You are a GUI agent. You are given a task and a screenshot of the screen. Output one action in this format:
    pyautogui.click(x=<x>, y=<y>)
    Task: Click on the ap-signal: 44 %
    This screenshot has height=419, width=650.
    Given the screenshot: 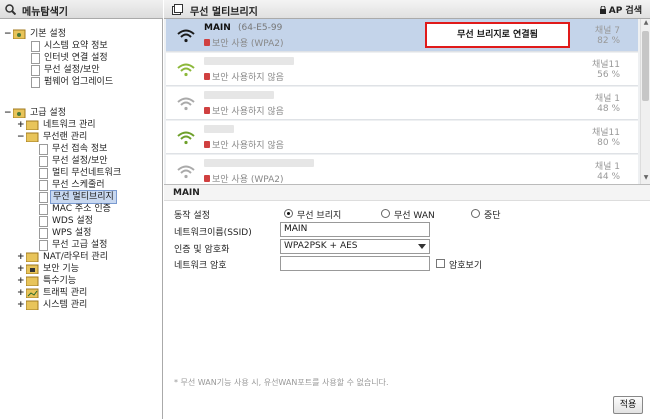 What is the action you would take?
    pyautogui.click(x=608, y=177)
    